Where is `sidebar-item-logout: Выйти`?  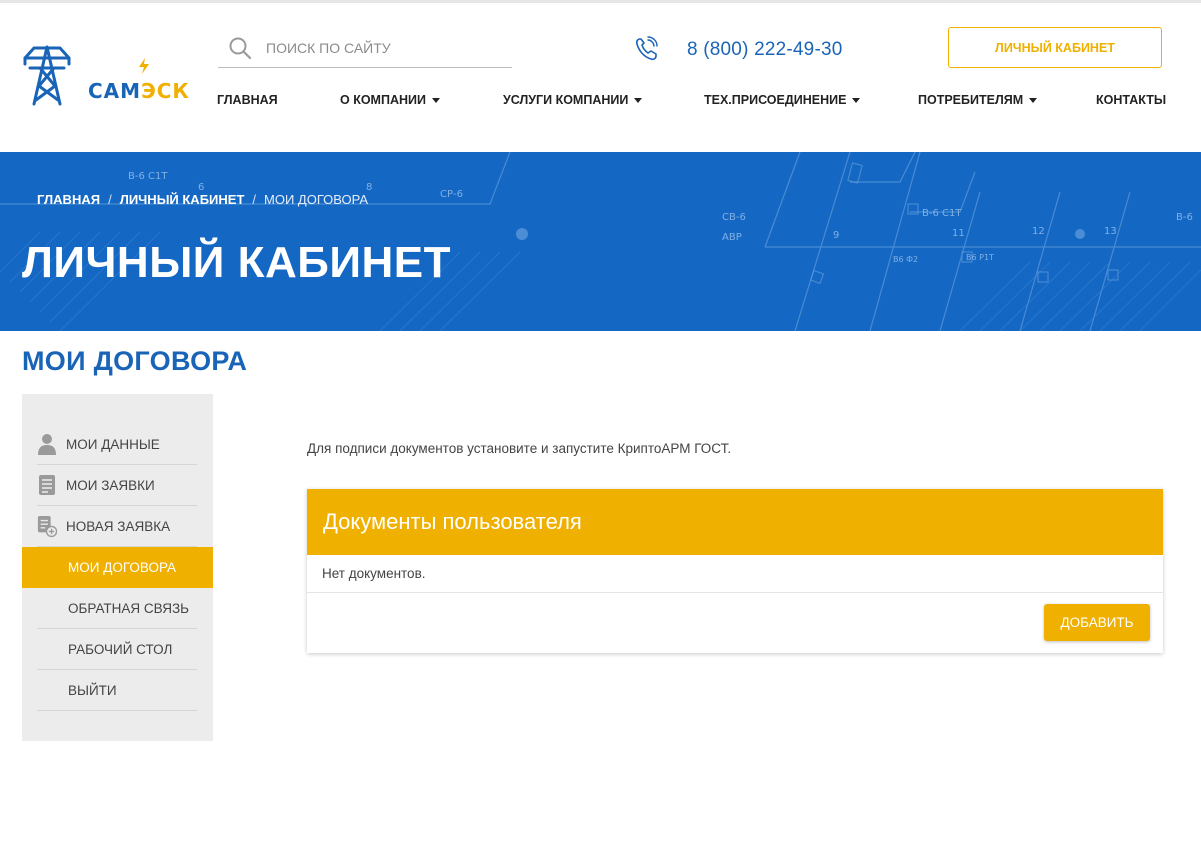
sidebar-item-logout: Выйти is located at coordinates (117, 690).